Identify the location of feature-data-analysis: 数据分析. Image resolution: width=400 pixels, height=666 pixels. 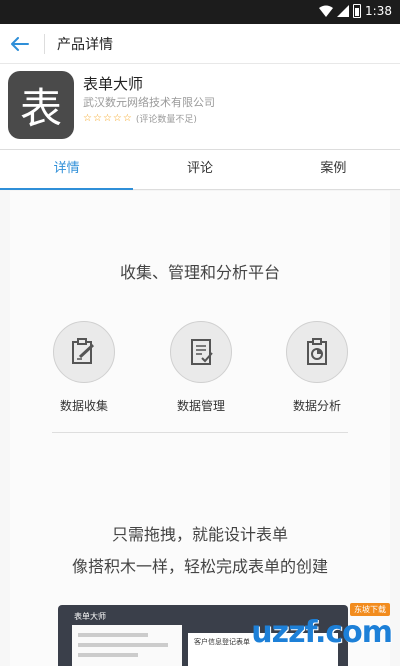
(317, 367).